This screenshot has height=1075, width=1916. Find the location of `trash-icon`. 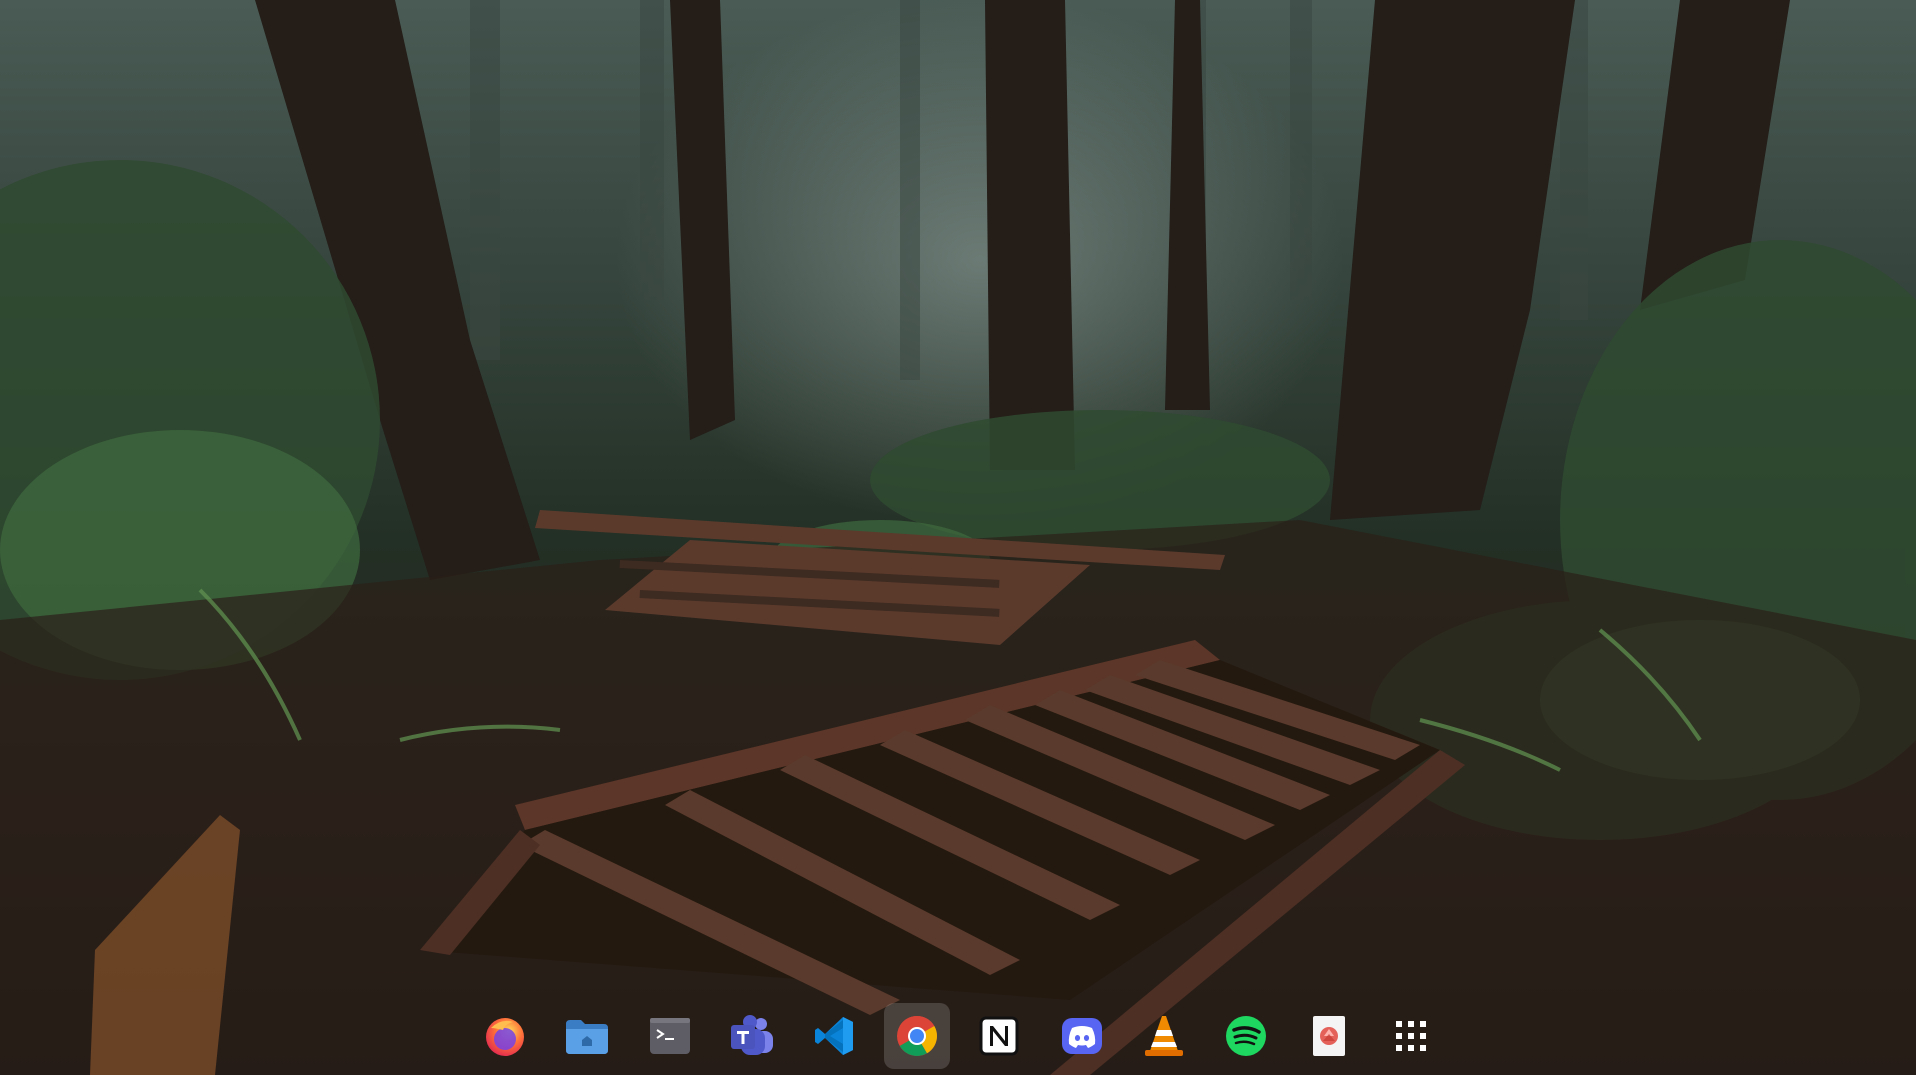

trash-icon is located at coordinates (1328, 1036).